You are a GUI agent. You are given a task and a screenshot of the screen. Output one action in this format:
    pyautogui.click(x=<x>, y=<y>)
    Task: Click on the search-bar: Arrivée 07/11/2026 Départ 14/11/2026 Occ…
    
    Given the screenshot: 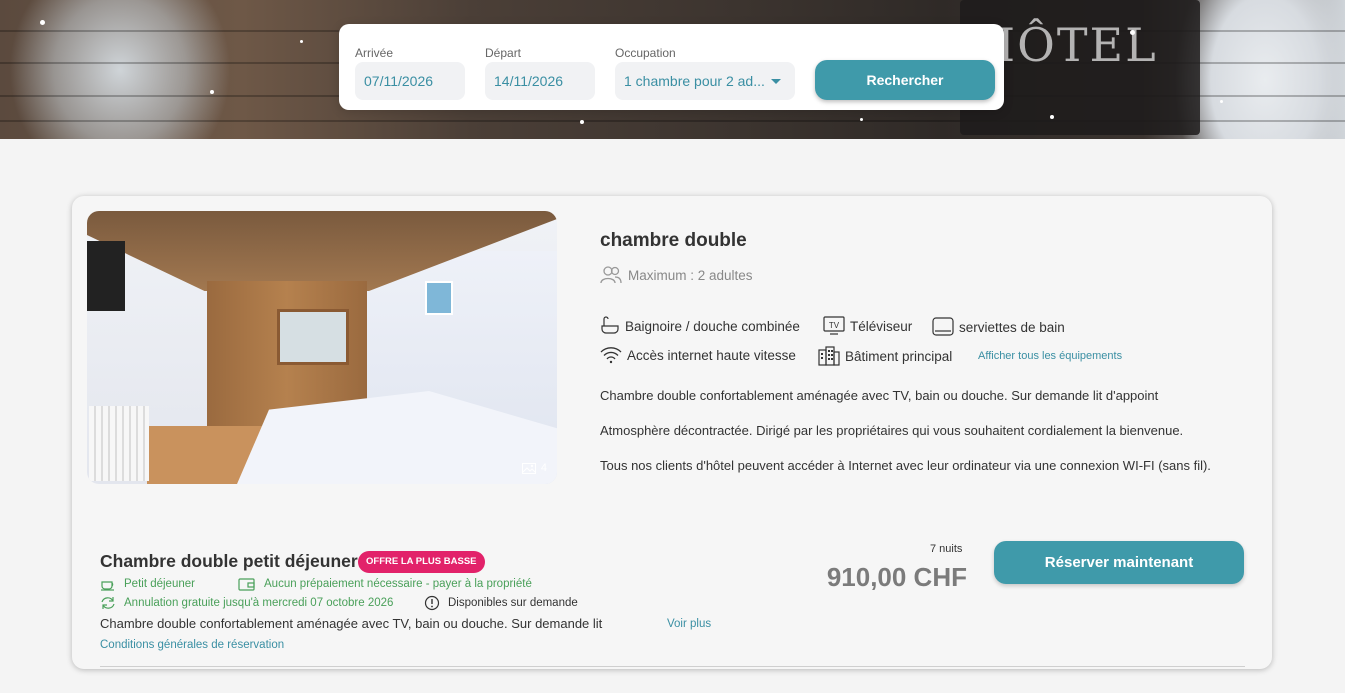 What is the action you would take?
    pyautogui.click(x=671, y=67)
    